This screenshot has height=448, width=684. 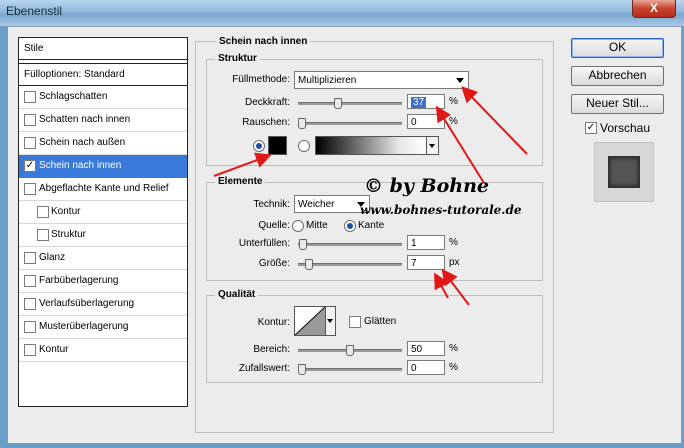 What do you see at coordinates (304, 146) in the screenshot?
I see `gradient-mode-radio` at bounding box center [304, 146].